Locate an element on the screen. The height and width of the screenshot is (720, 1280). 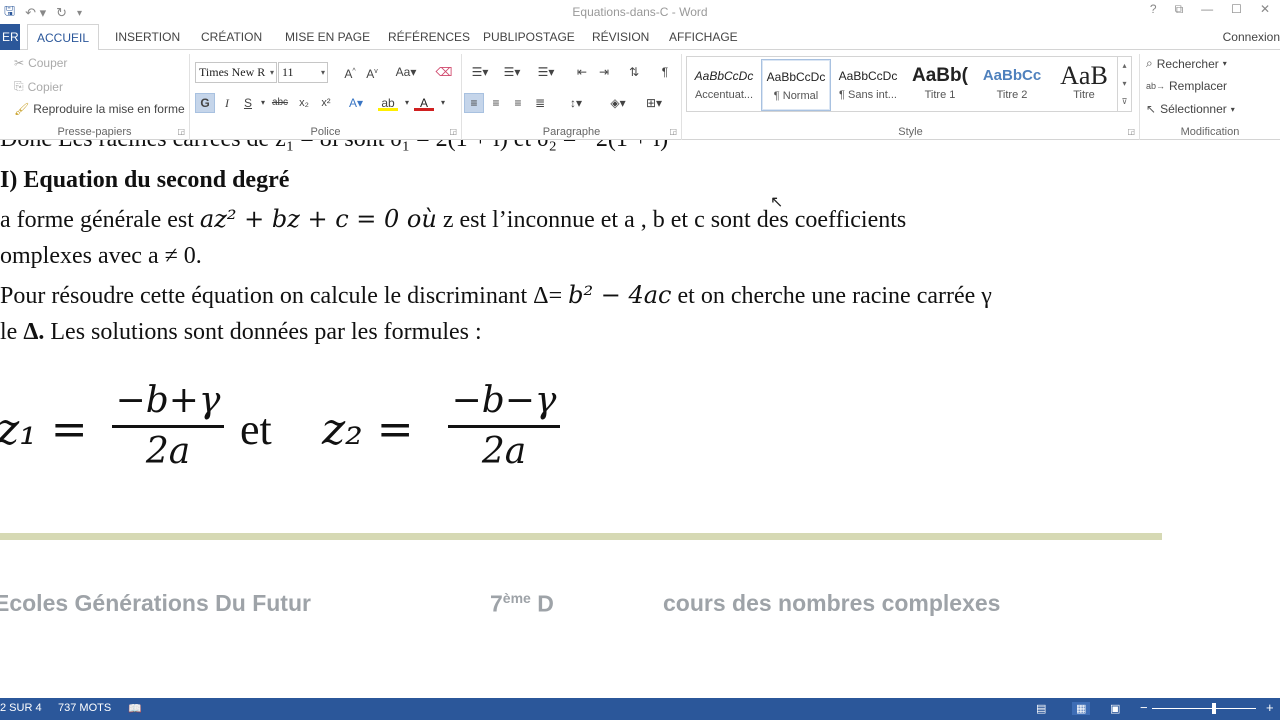
style-titre-2: AaBbCc Titre 2 is located at coordinates (1012, 85).